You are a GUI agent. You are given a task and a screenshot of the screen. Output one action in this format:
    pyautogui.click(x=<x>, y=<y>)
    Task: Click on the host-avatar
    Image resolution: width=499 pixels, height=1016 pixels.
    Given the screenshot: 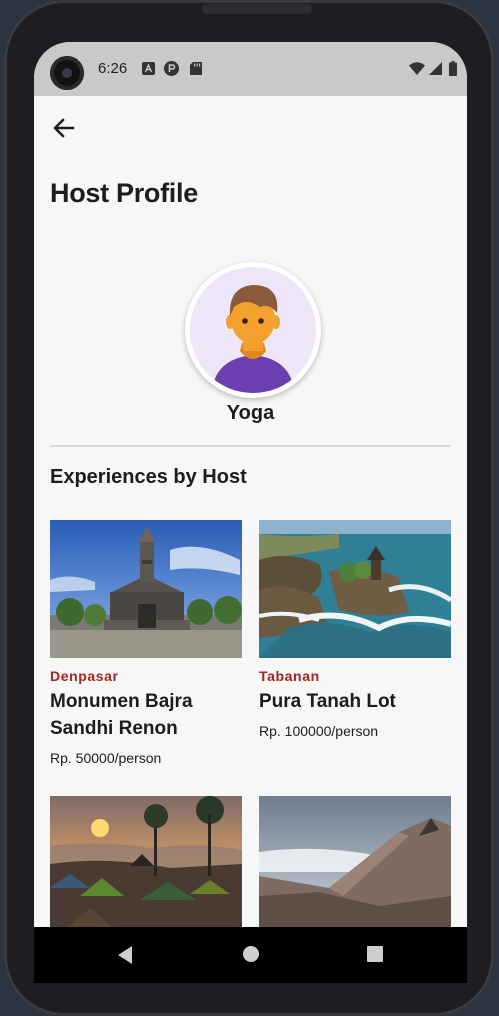 What is the action you would take?
    pyautogui.click(x=253, y=330)
    